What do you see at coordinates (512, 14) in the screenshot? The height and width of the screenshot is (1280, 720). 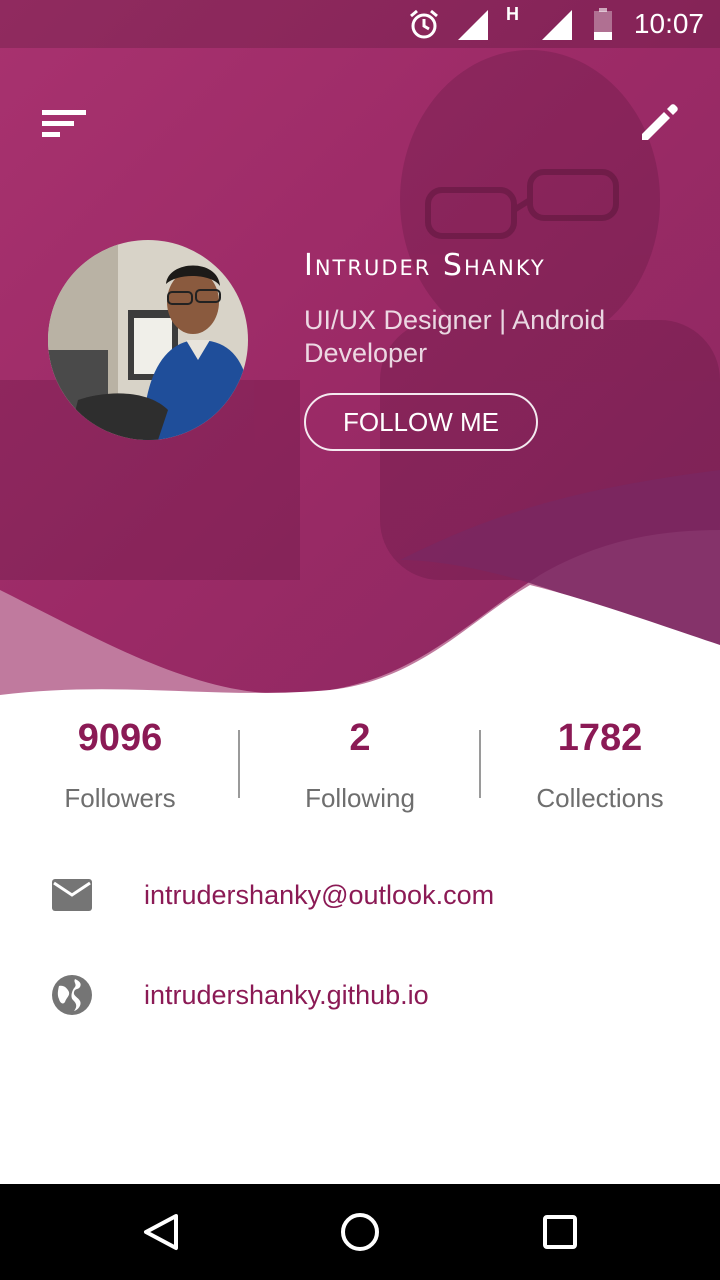 I see `network-type-label: H` at bounding box center [512, 14].